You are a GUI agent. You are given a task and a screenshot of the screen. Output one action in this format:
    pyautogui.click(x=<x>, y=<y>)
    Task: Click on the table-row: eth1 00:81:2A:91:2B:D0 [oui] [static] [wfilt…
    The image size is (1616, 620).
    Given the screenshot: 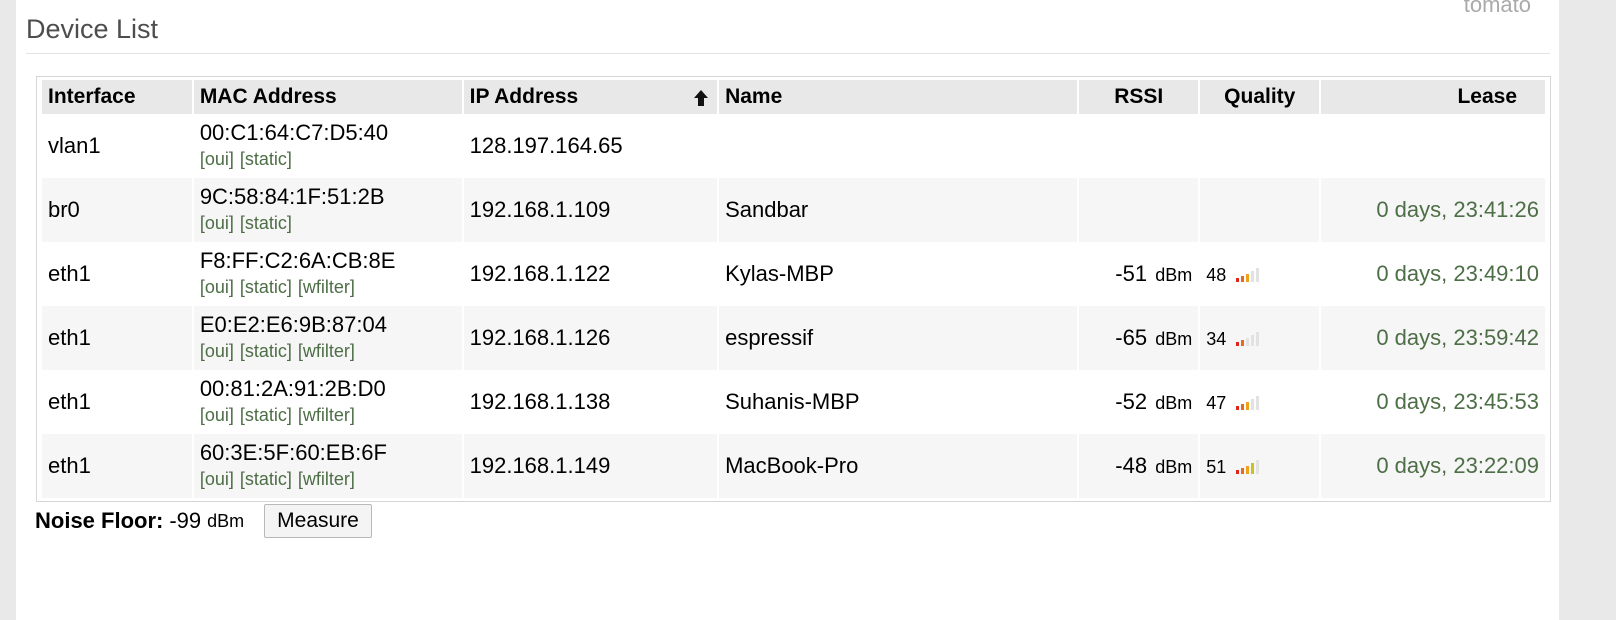 What is the action you would take?
    pyautogui.click(x=793, y=402)
    